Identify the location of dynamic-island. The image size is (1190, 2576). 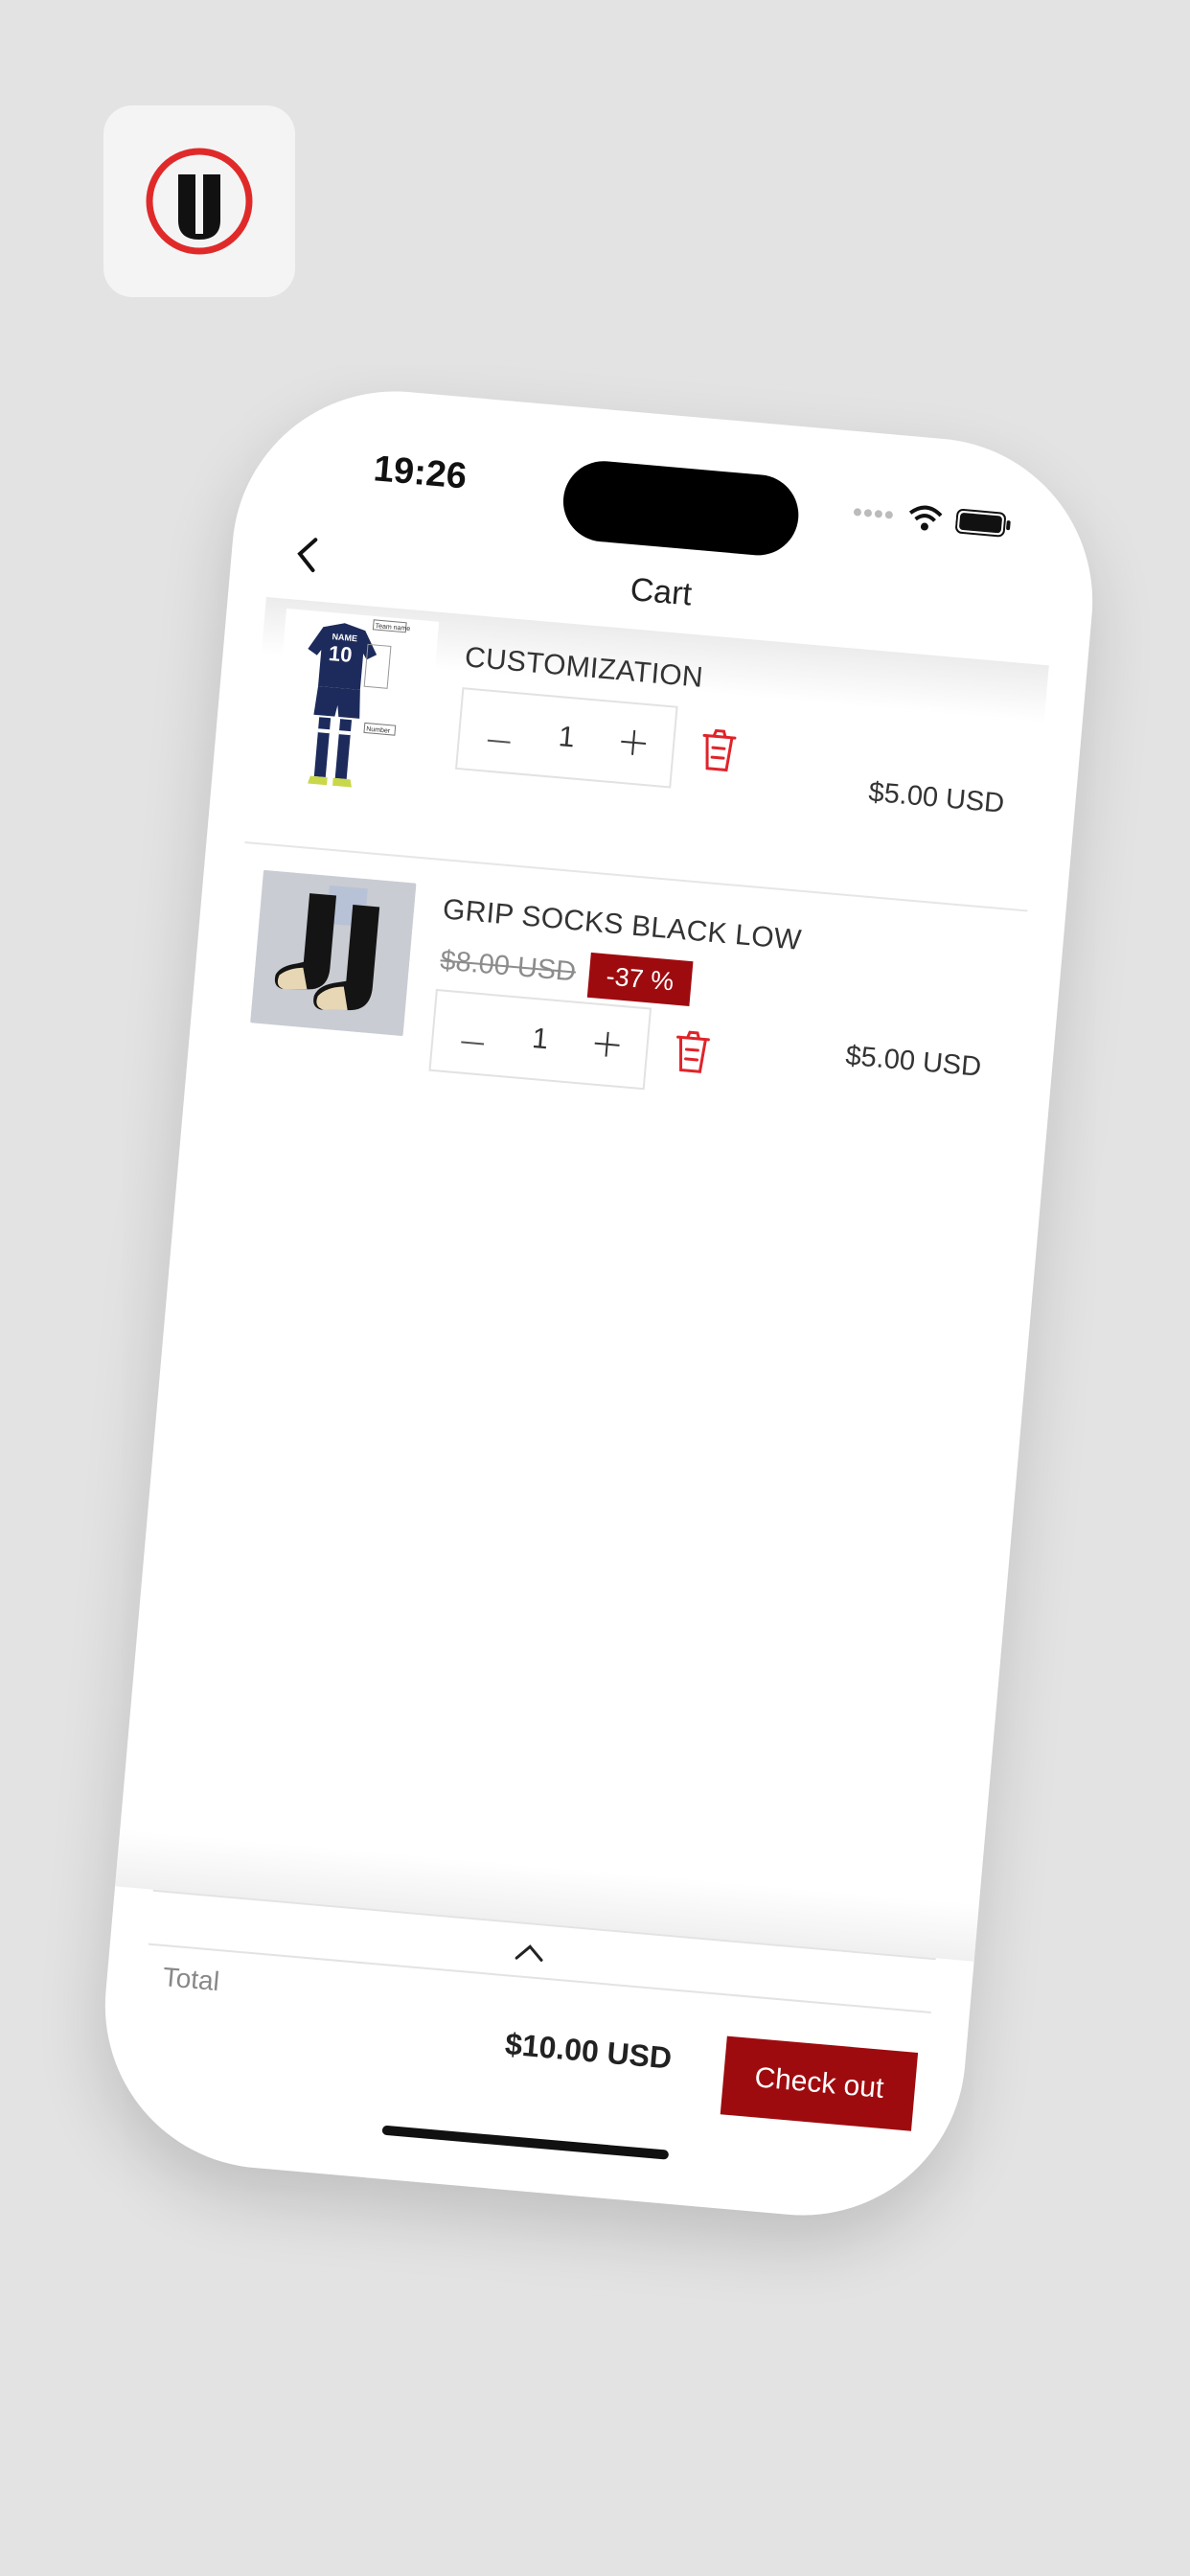
(681, 508).